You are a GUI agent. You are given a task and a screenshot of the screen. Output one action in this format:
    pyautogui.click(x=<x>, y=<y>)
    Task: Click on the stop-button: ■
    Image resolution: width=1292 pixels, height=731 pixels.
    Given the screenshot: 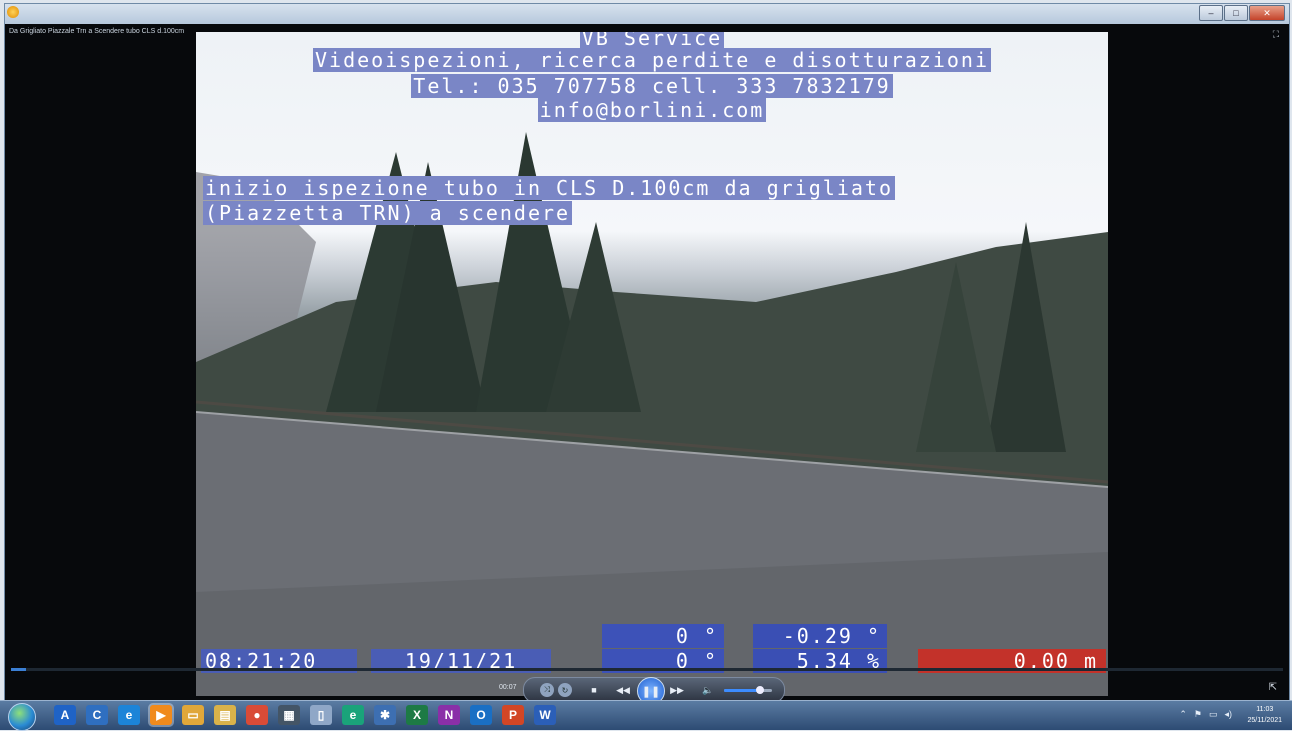 What is the action you would take?
    pyautogui.click(x=594, y=690)
    